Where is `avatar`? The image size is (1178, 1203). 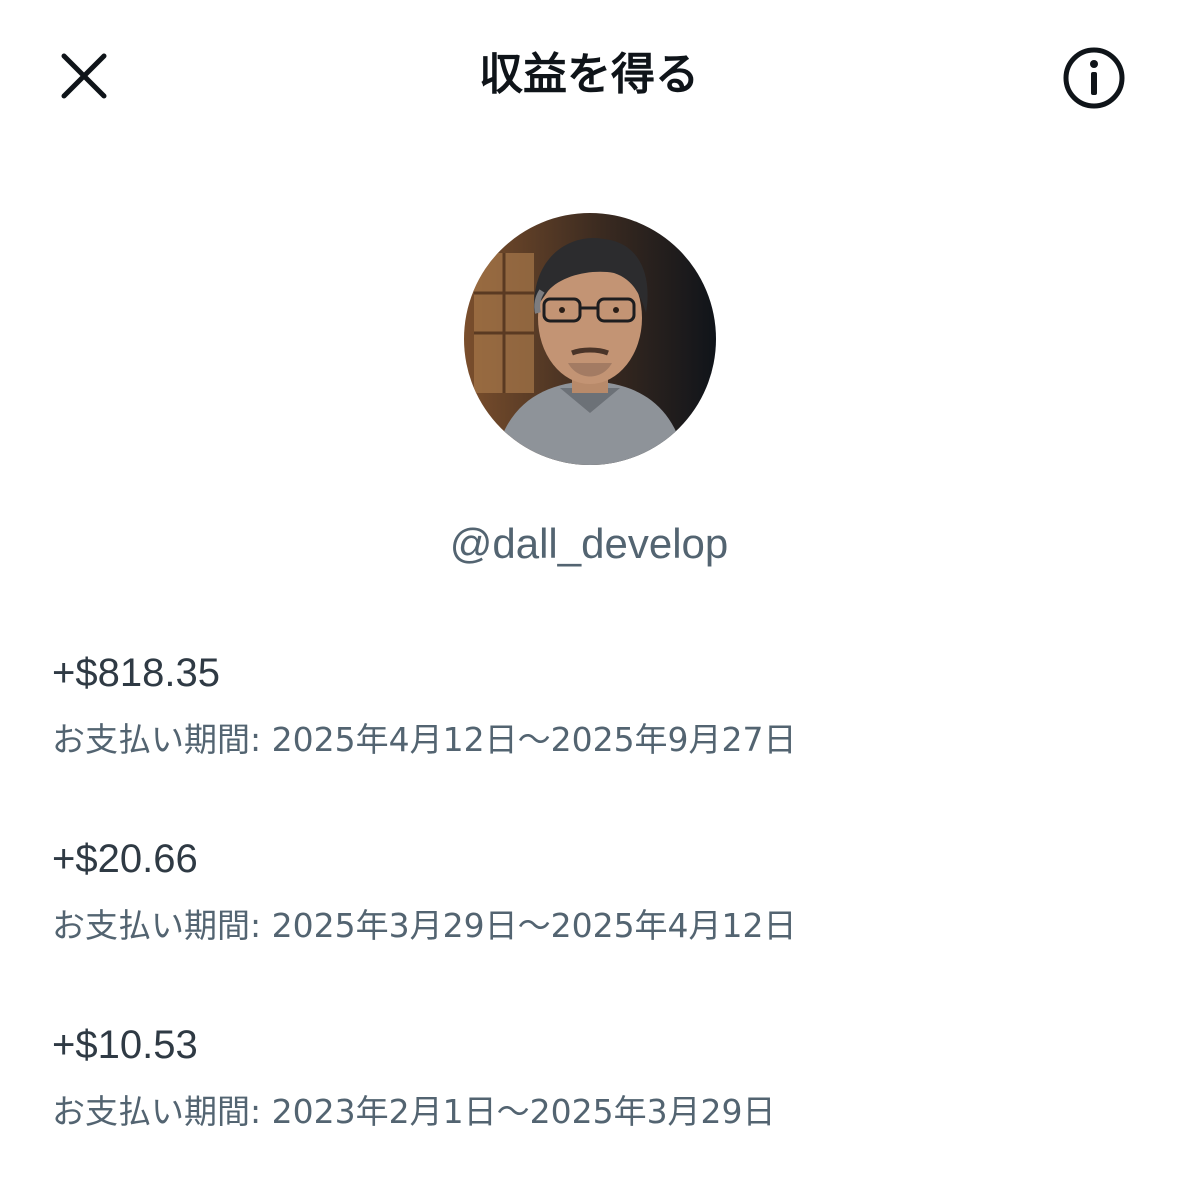 avatar is located at coordinates (590, 339).